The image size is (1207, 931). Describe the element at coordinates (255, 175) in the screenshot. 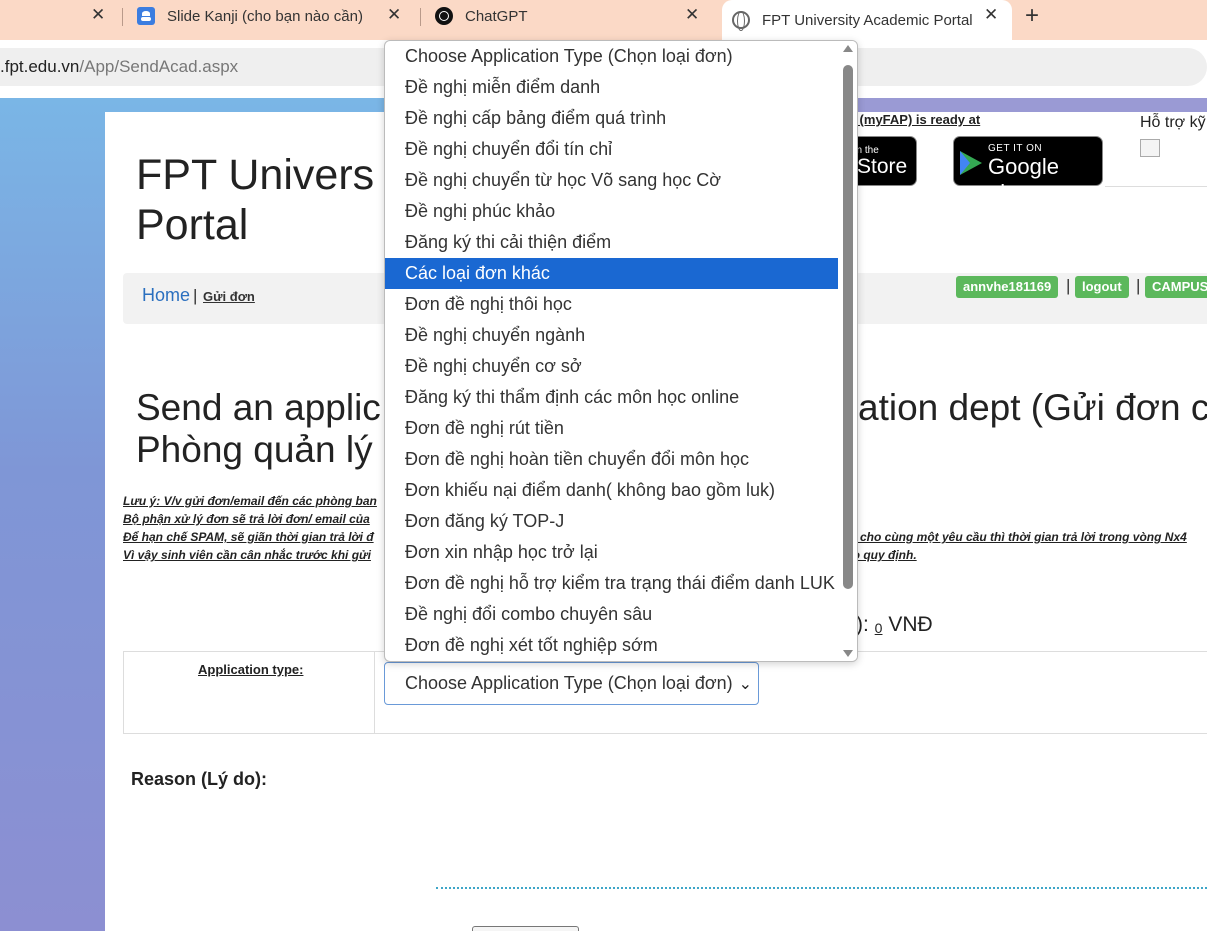

I see `site-title-line1: FPT Univers` at that location.